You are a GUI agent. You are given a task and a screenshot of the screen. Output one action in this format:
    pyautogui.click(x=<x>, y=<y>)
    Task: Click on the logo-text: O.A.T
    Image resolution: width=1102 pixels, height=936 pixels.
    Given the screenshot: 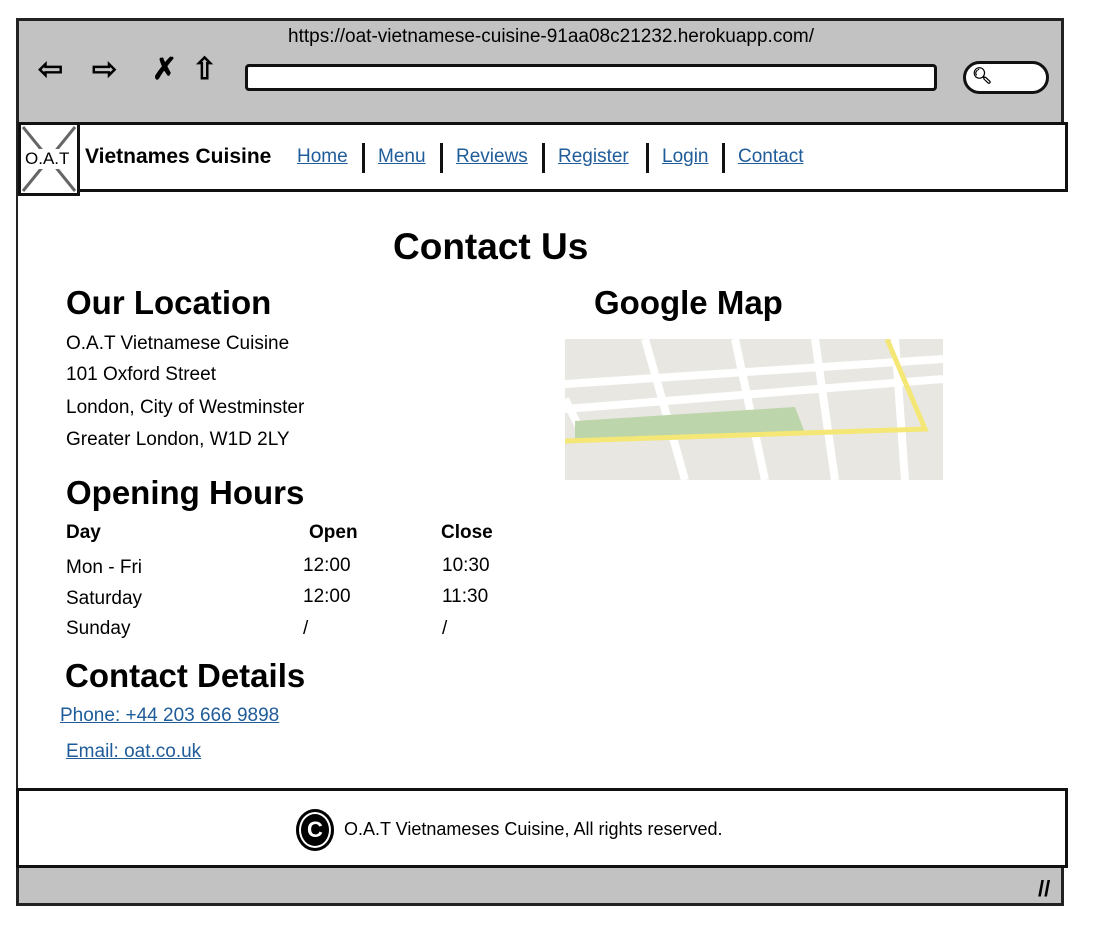 What is the action you would take?
    pyautogui.click(x=47, y=159)
    